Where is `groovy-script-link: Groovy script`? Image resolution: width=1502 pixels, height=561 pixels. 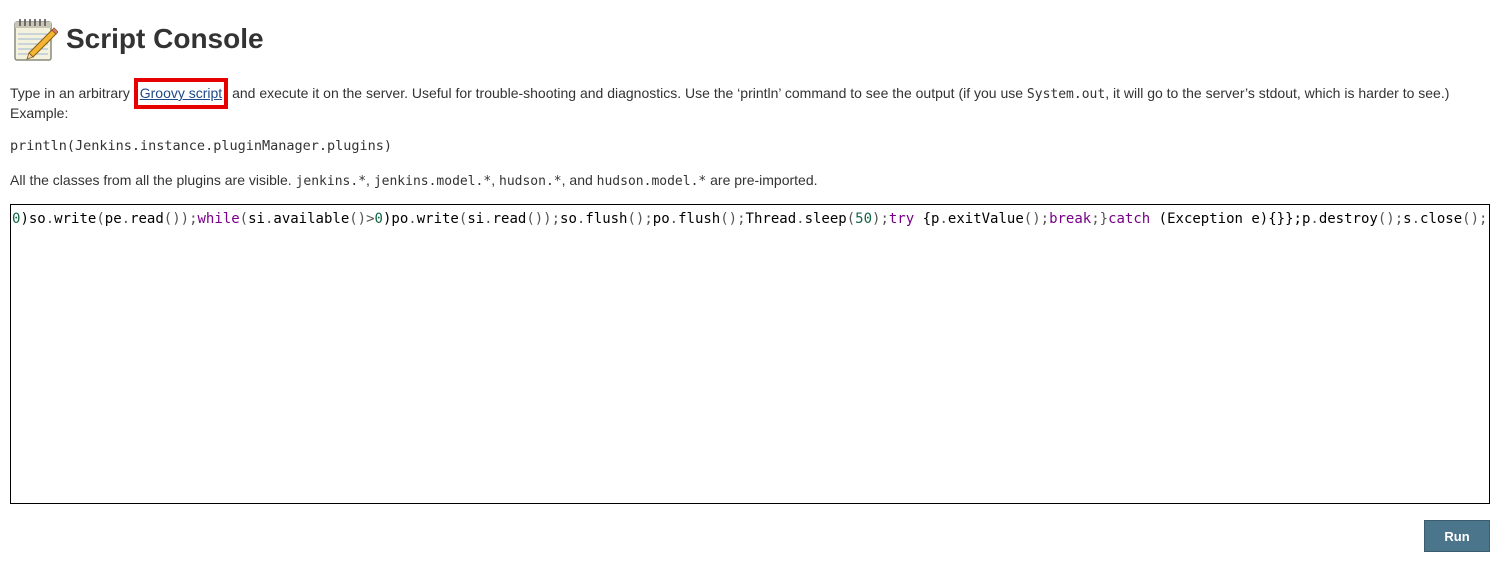
groovy-script-link: Groovy script is located at coordinates (181, 93).